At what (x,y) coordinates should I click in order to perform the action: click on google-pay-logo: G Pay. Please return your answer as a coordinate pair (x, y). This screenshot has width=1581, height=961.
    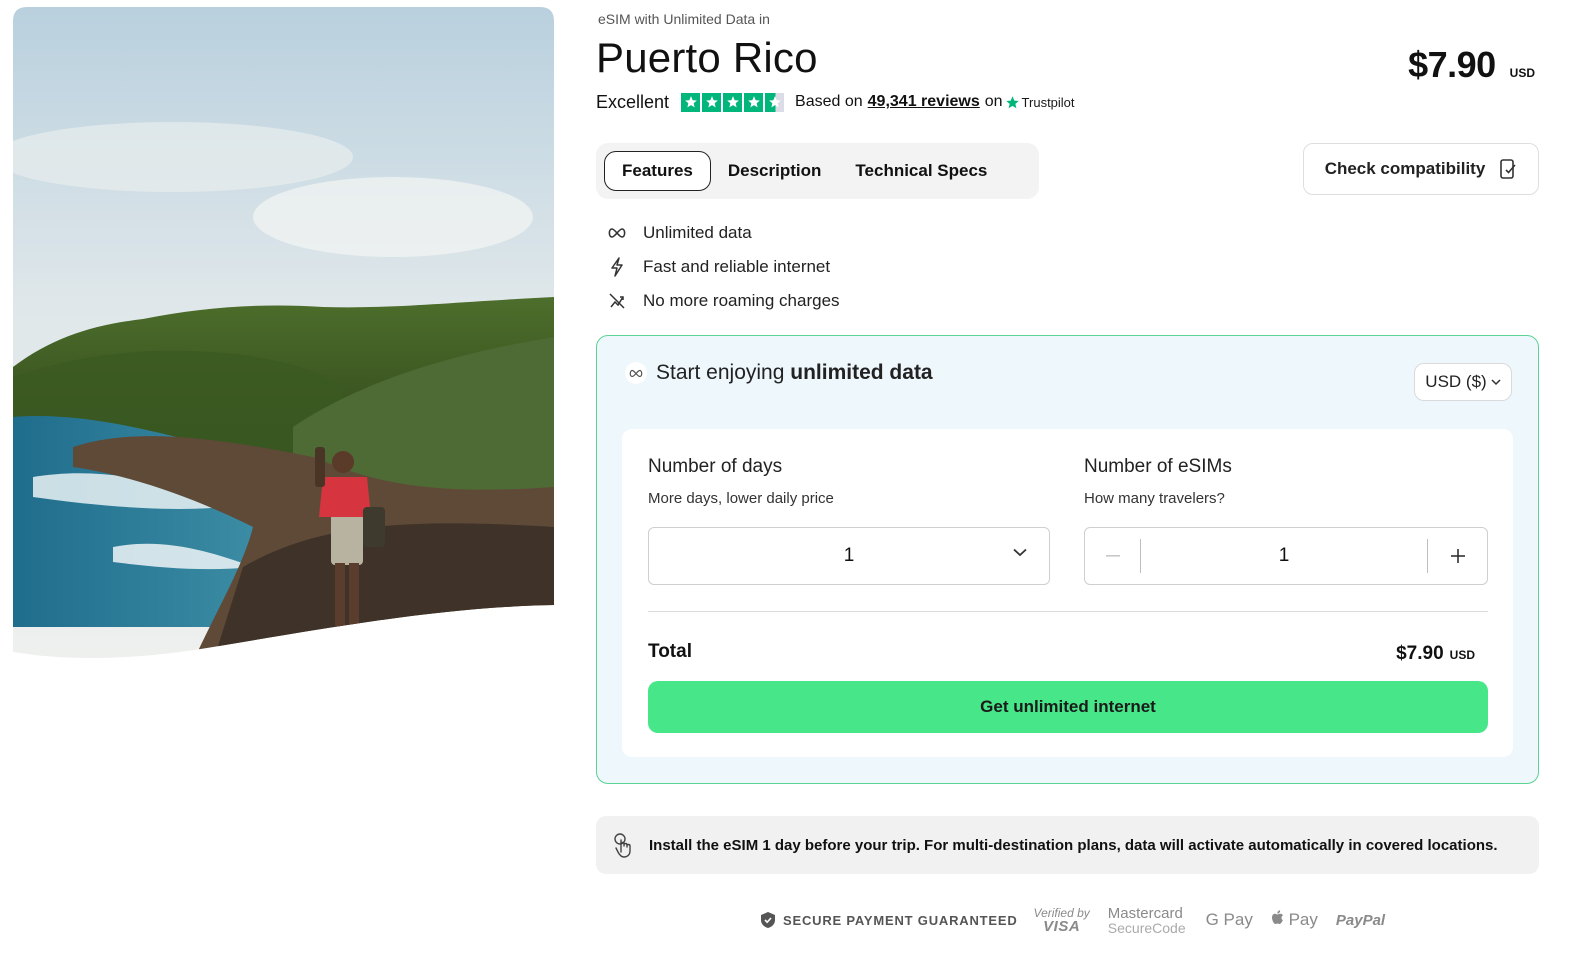
    Looking at the image, I should click on (1229, 919).